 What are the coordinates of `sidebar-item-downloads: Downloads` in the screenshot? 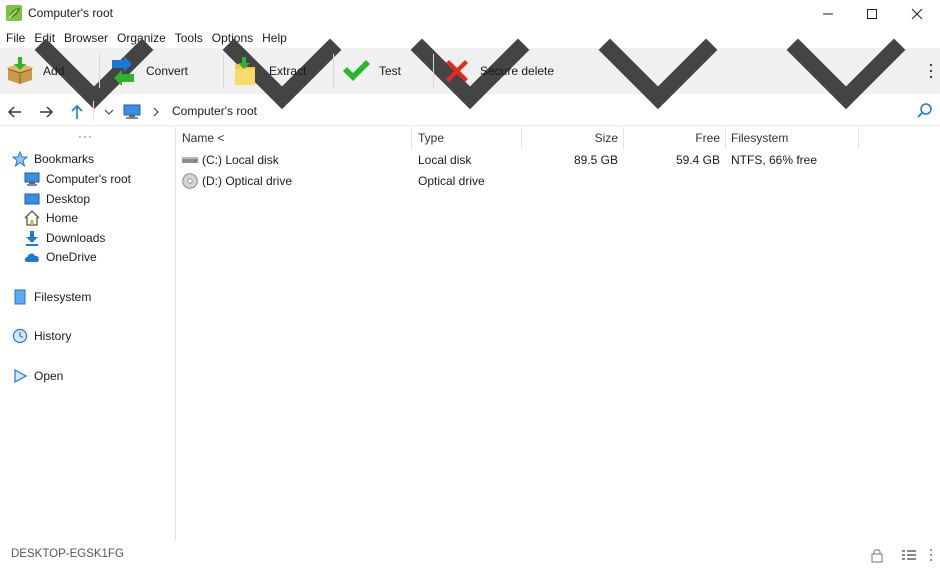 It's located at (64, 238).